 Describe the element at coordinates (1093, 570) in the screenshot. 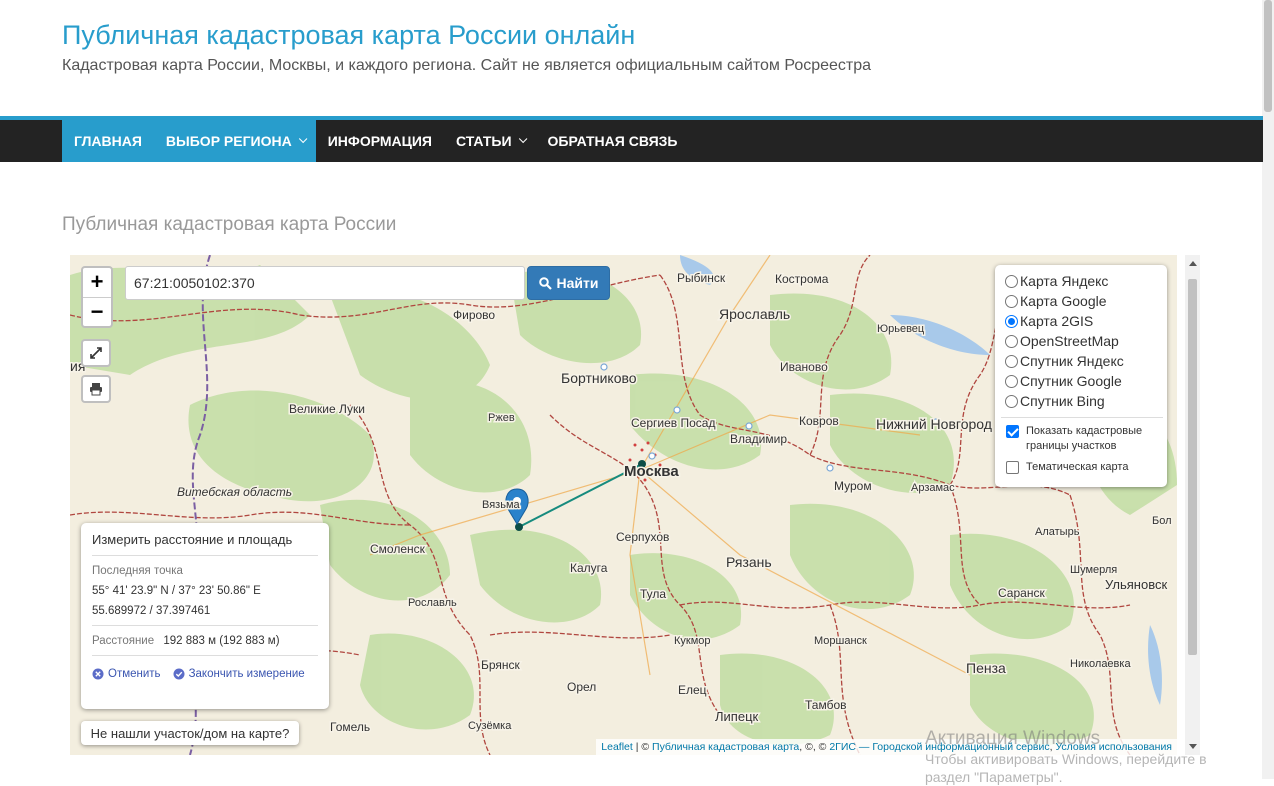

I see `place-label: Шумерля` at that location.